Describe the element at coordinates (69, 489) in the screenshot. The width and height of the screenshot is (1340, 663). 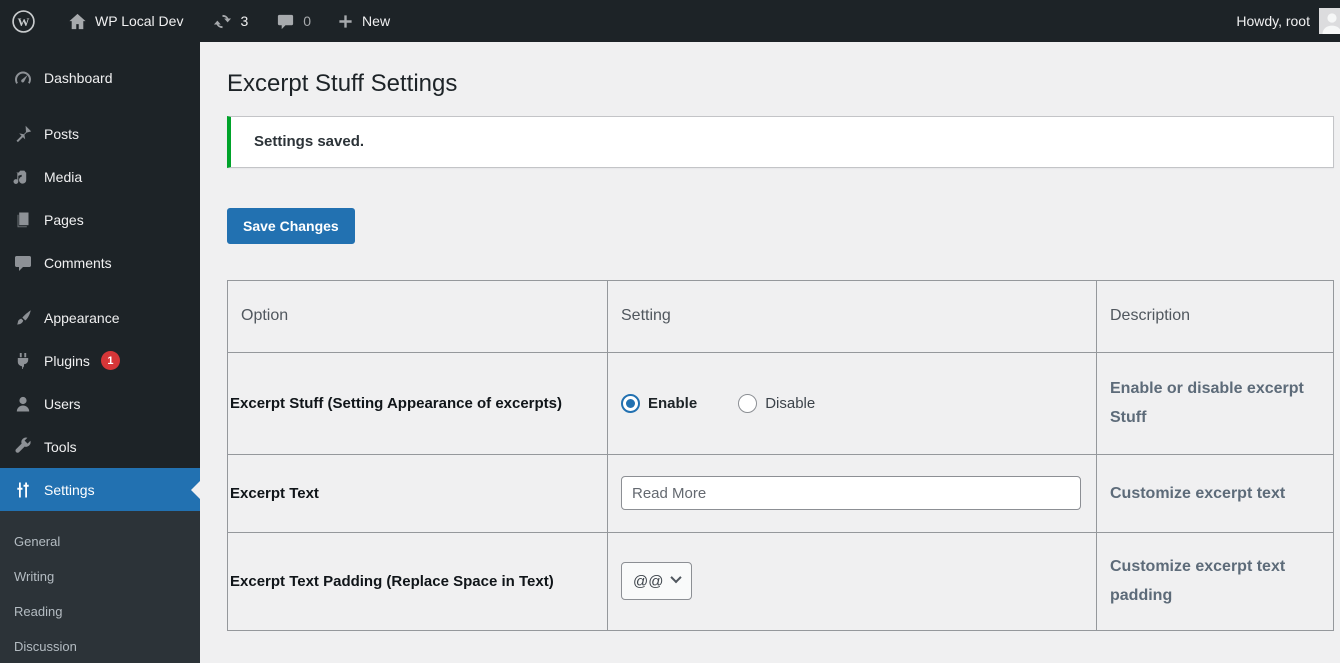
I see `sidebar-item-label: Settings` at that location.